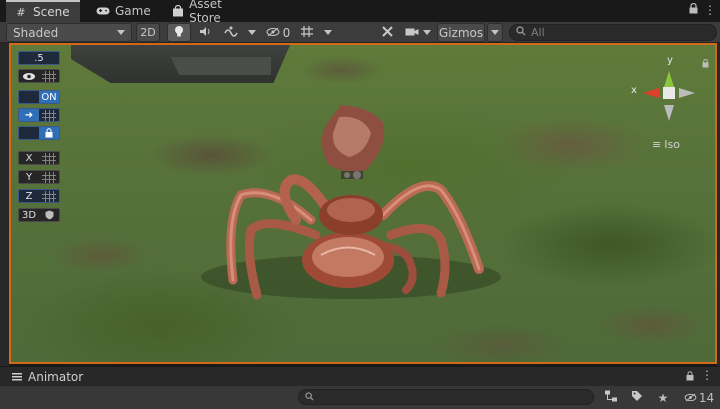  What do you see at coordinates (613, 32) in the screenshot?
I see `scene-search-input: All` at bounding box center [613, 32].